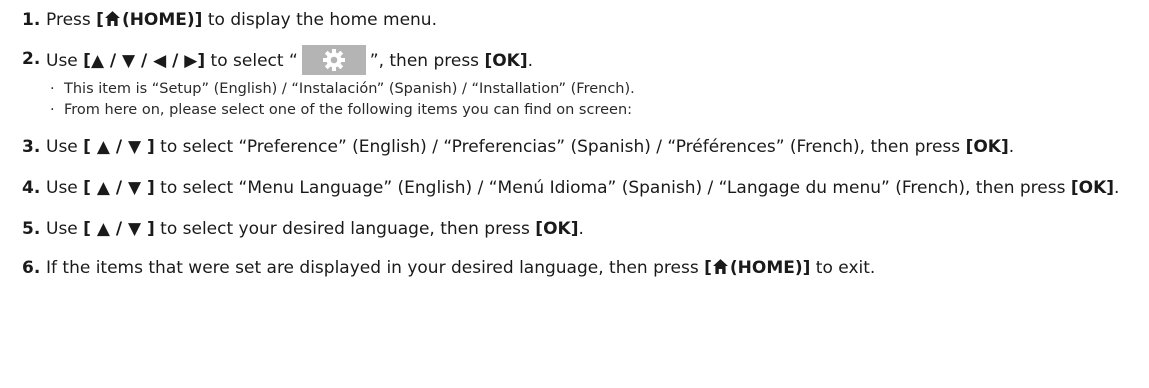 The height and width of the screenshot is (388, 1149). I want to click on step-number: 6., so click(31, 268).